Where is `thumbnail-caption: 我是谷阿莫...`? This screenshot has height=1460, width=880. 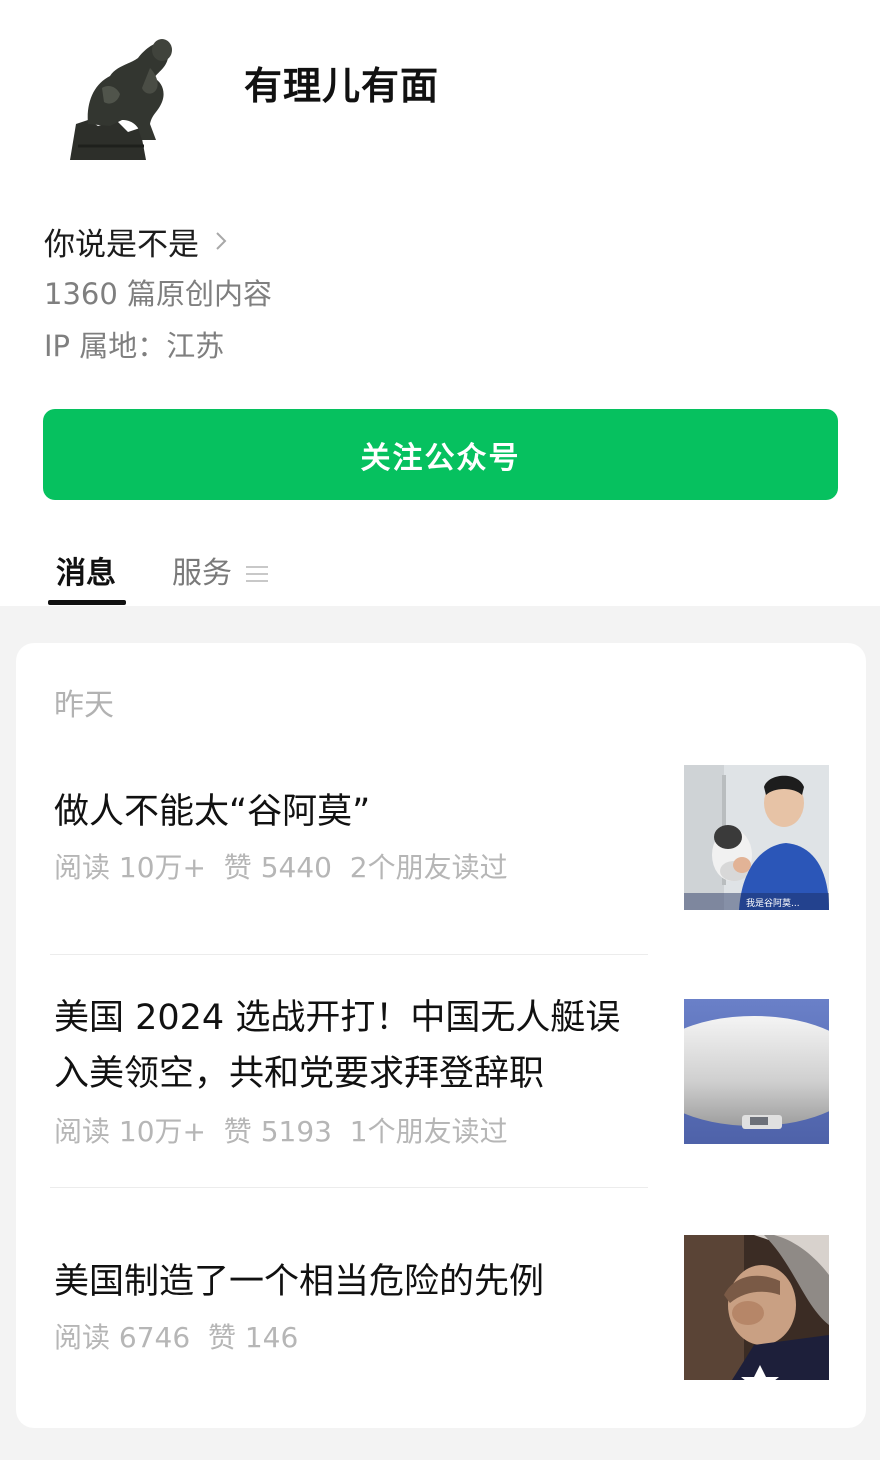 thumbnail-caption: 我是谷阿莫... is located at coordinates (773, 903).